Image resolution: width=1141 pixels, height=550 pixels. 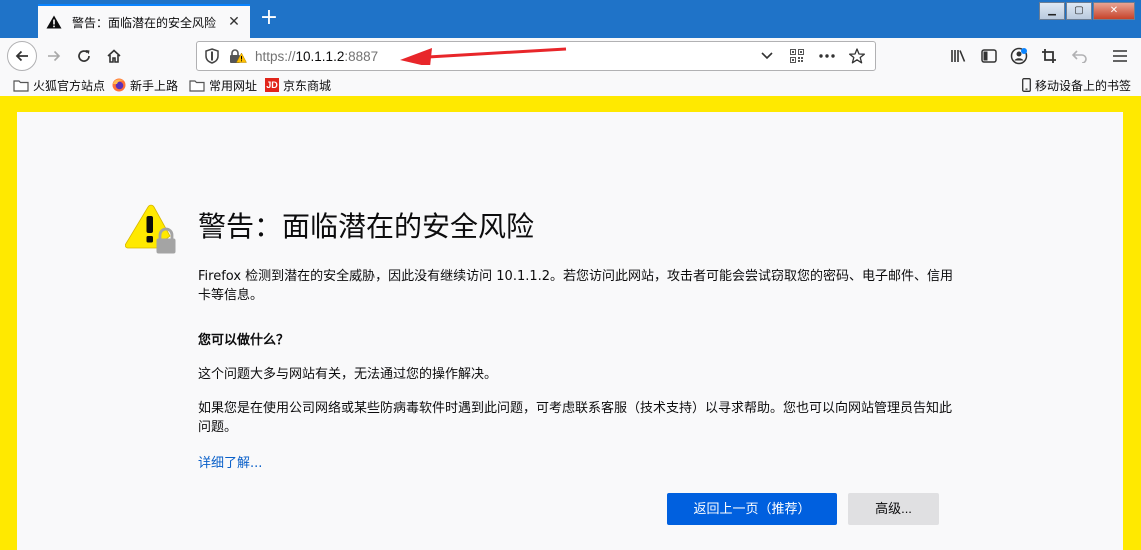 I want to click on tracking-shield-icon, so click(x=212, y=56).